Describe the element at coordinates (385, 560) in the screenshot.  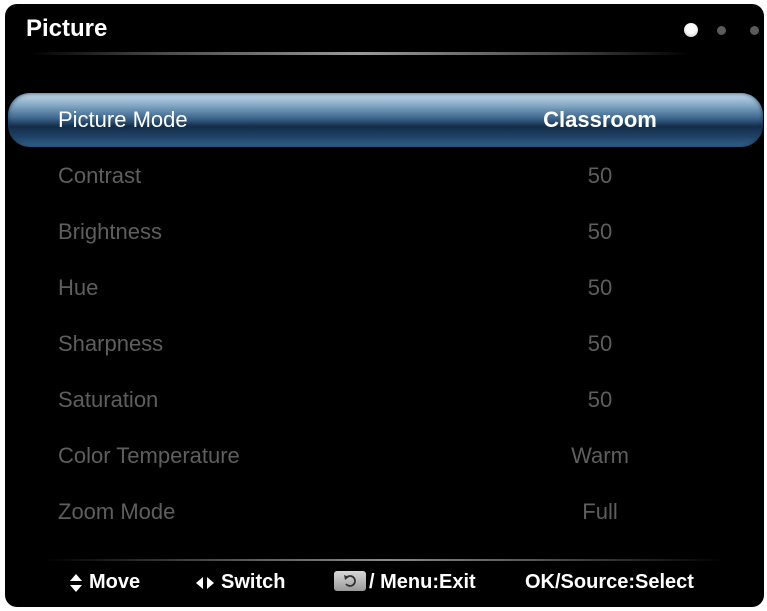
I see `footer-divider` at that location.